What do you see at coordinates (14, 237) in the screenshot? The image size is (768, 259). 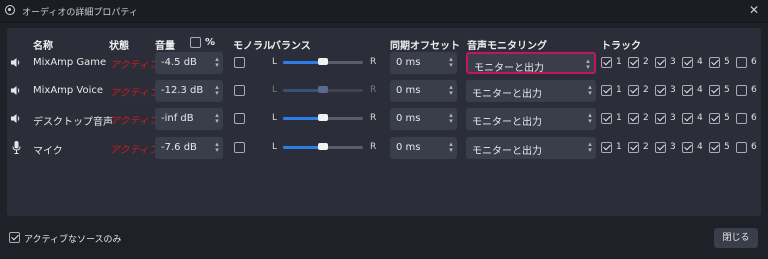 I see `active-only-checkbox` at bounding box center [14, 237].